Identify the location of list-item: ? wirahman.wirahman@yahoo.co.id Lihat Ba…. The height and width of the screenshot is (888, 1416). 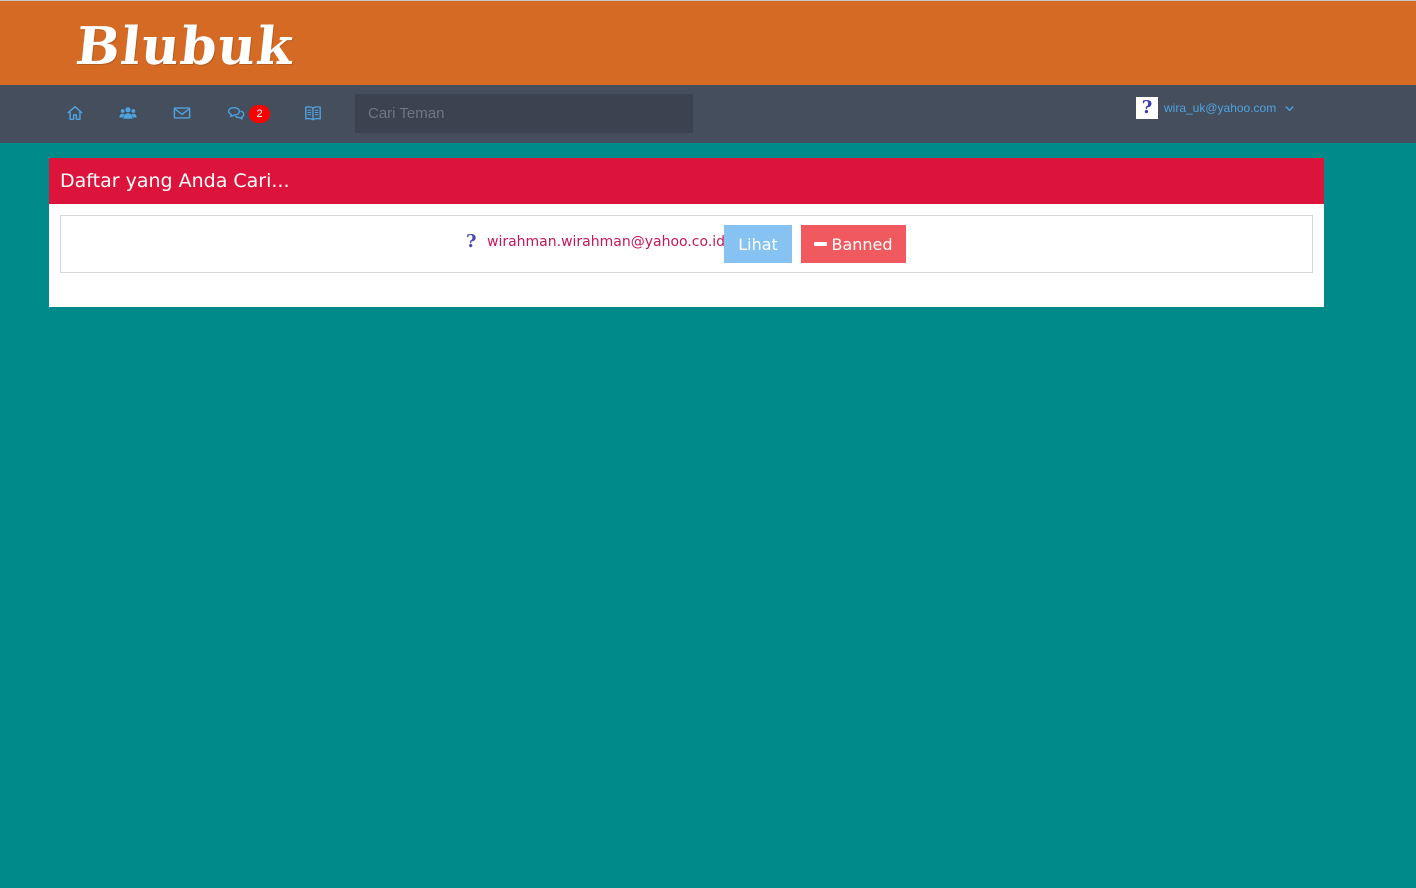
(686, 244).